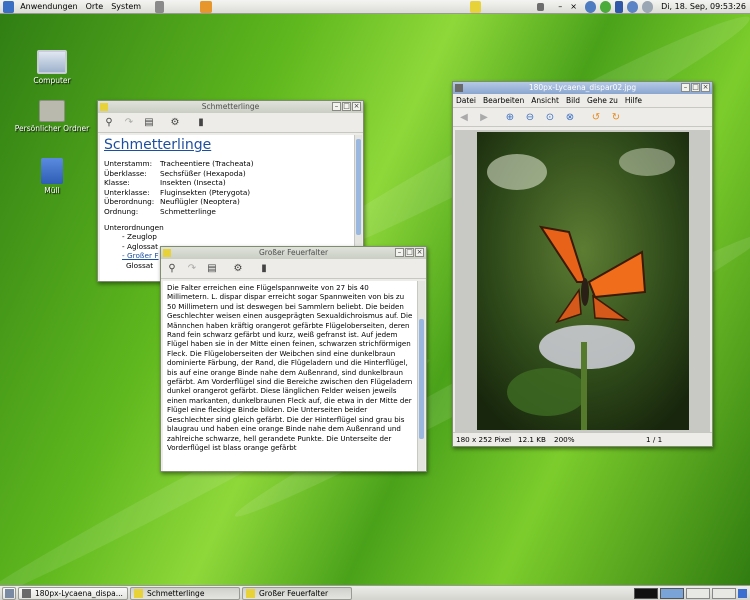  I want to click on zoom-fit-icon: ⊗, so click(570, 117).